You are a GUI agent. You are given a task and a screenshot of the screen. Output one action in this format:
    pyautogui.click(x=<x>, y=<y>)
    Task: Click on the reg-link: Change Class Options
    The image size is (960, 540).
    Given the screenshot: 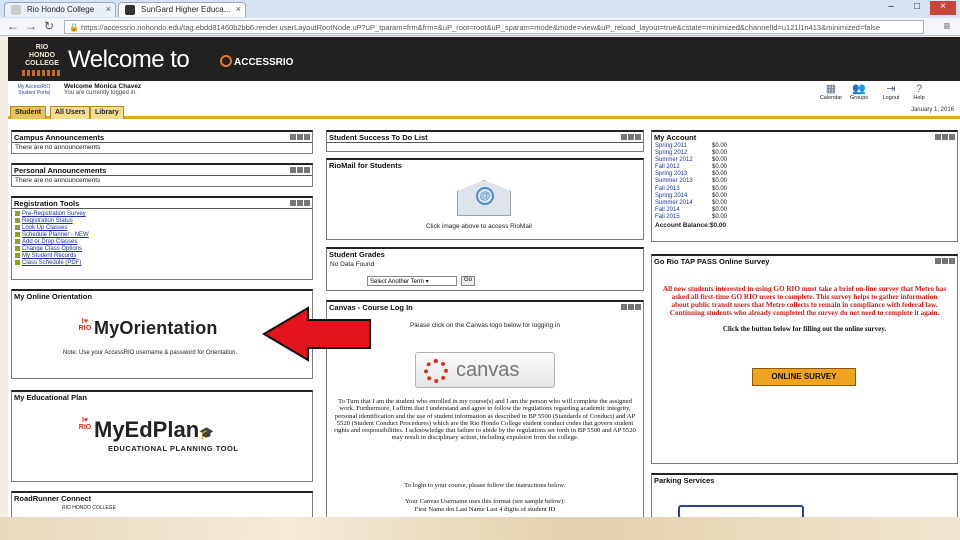 What is the action you would take?
    pyautogui.click(x=162, y=249)
    